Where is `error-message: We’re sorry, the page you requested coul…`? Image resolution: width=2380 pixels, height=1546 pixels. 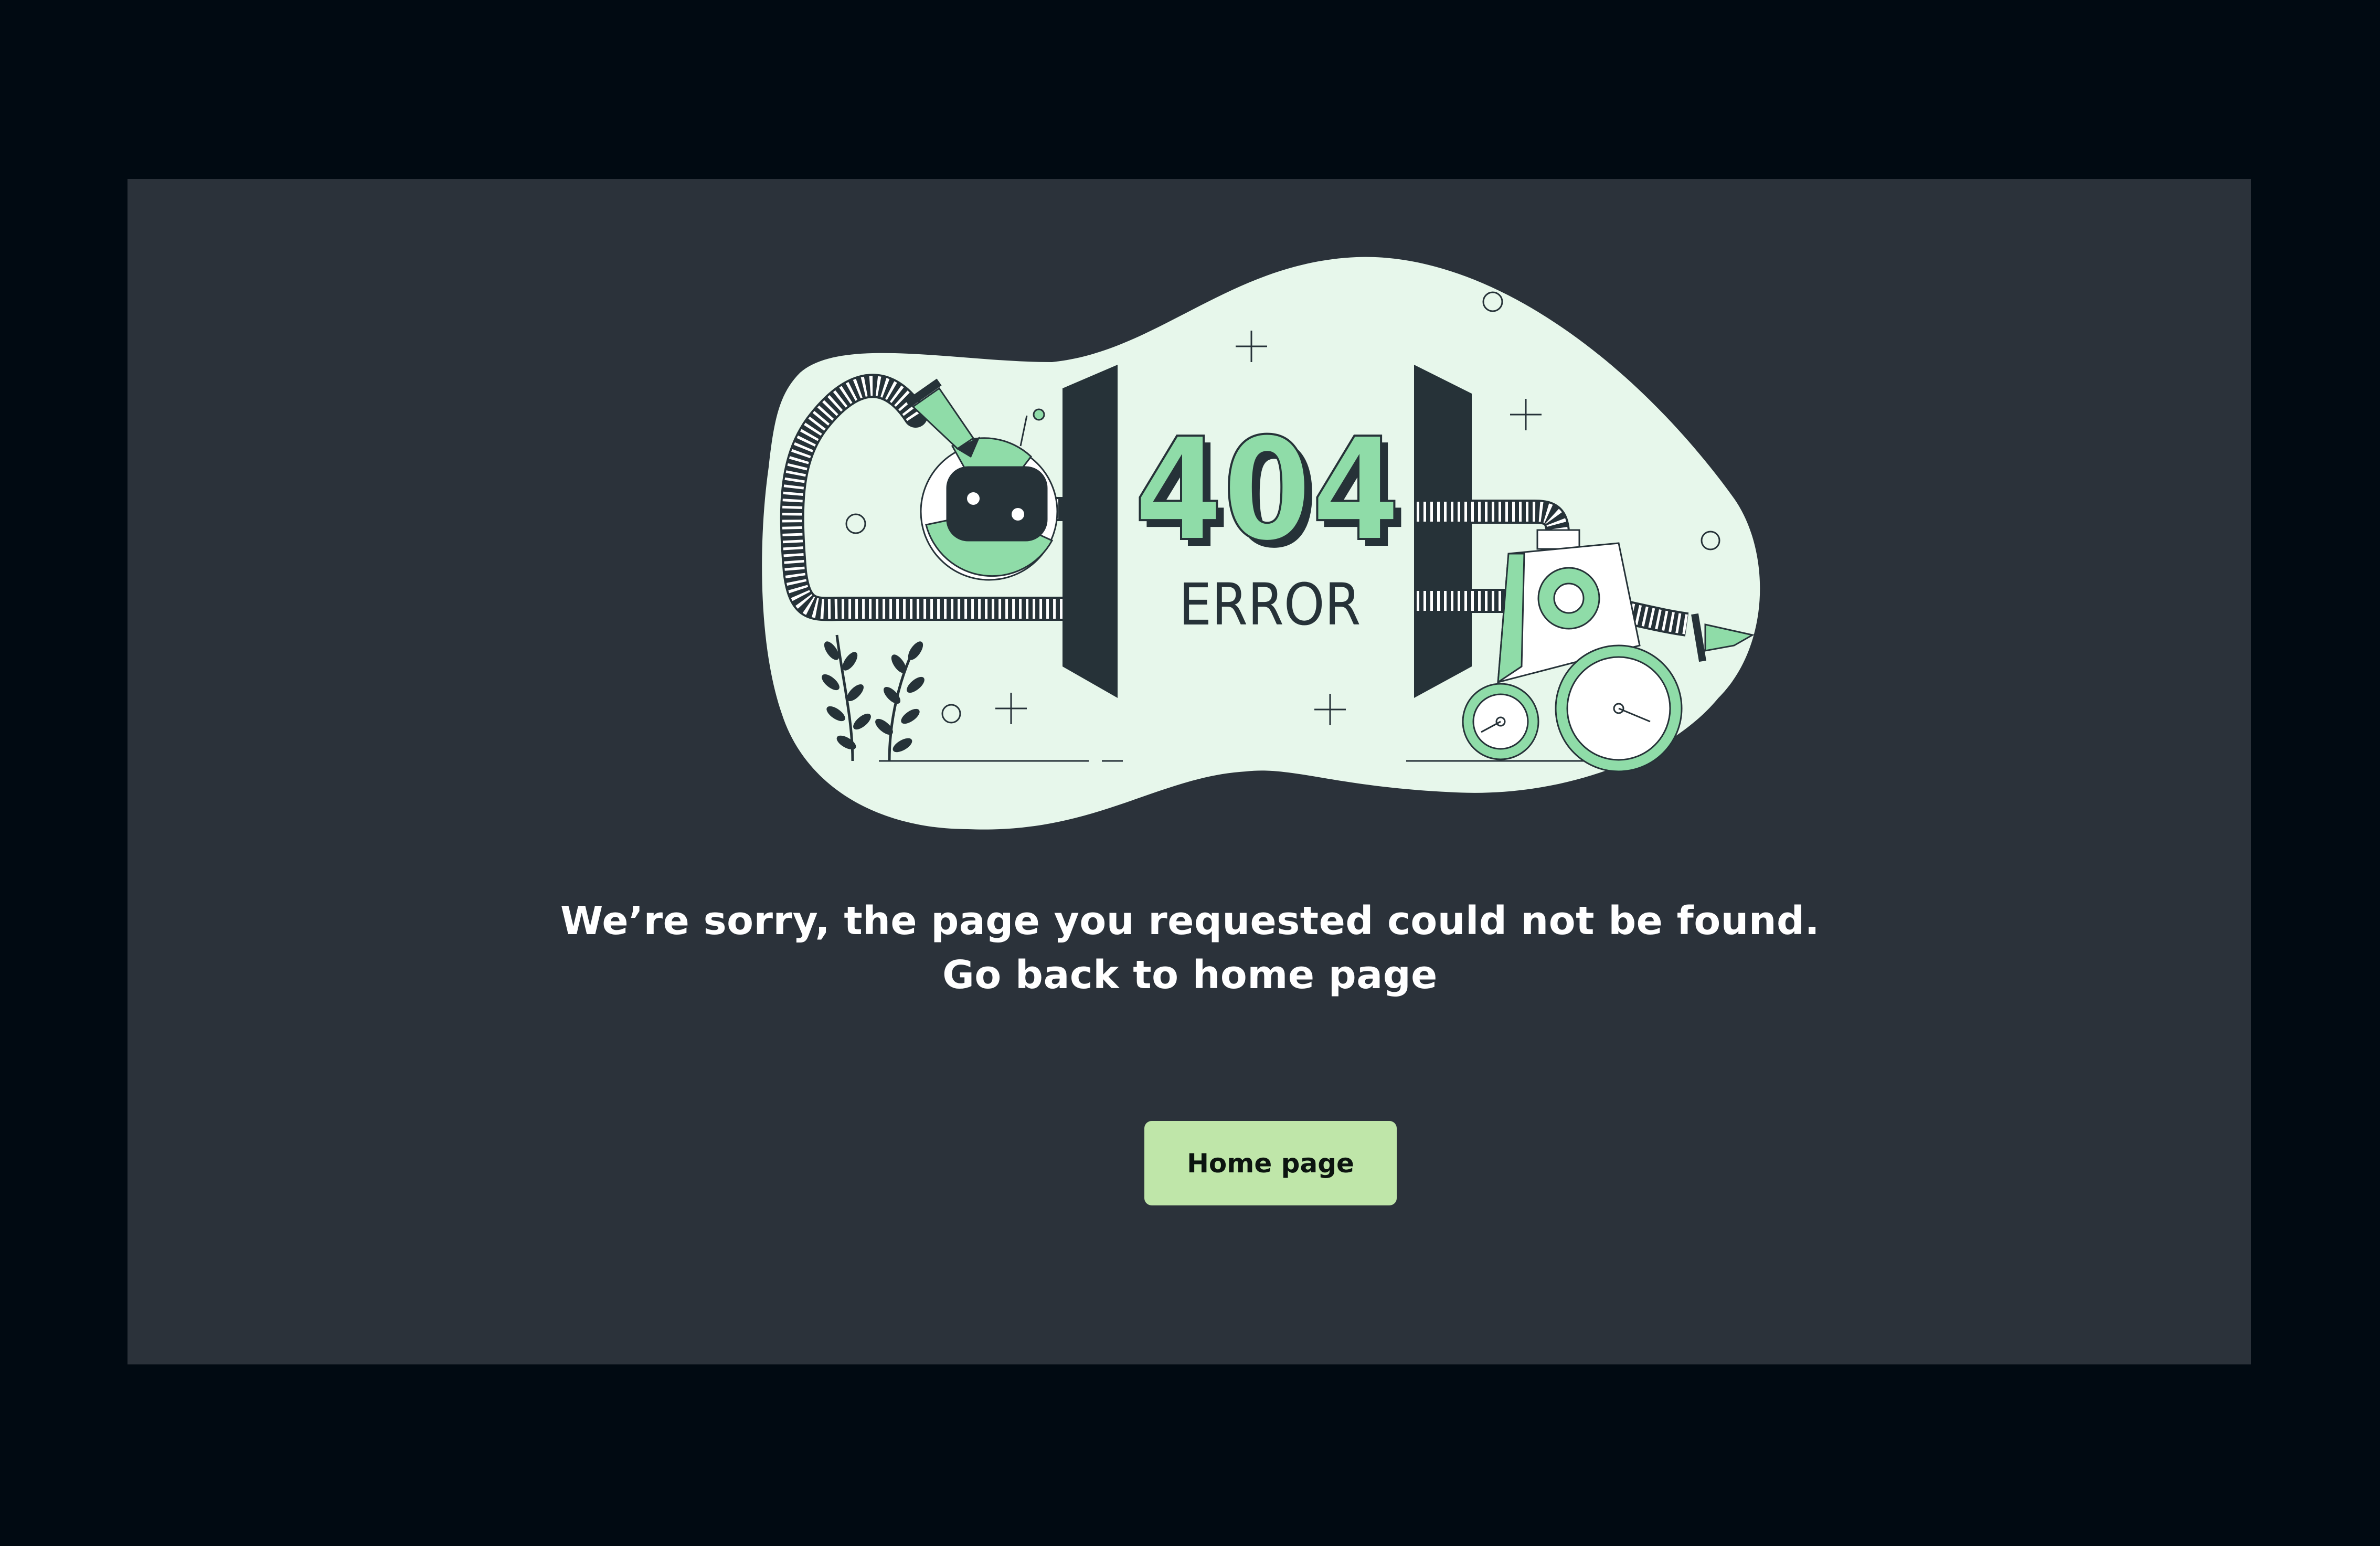
error-message: We’re sorry, the page you requested coul… is located at coordinates (1190, 921).